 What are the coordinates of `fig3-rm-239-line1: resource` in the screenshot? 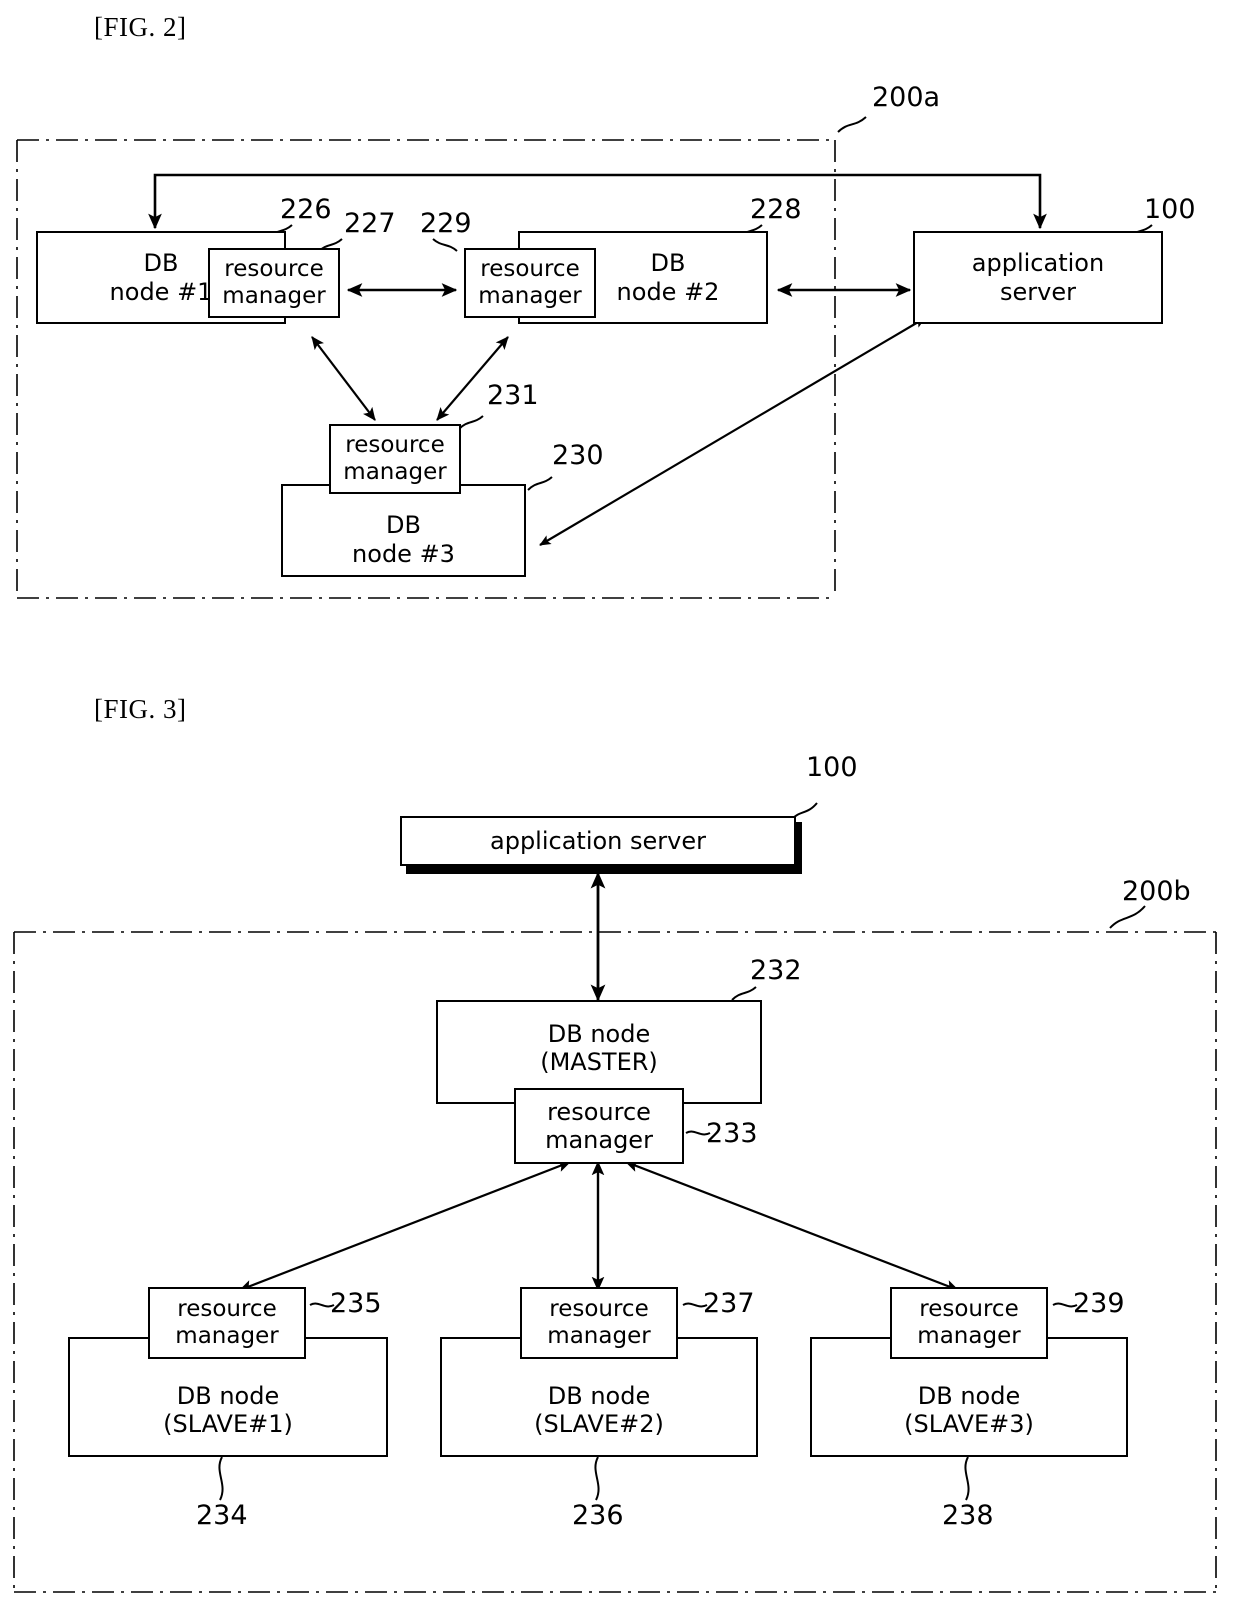 It's located at (969, 1308).